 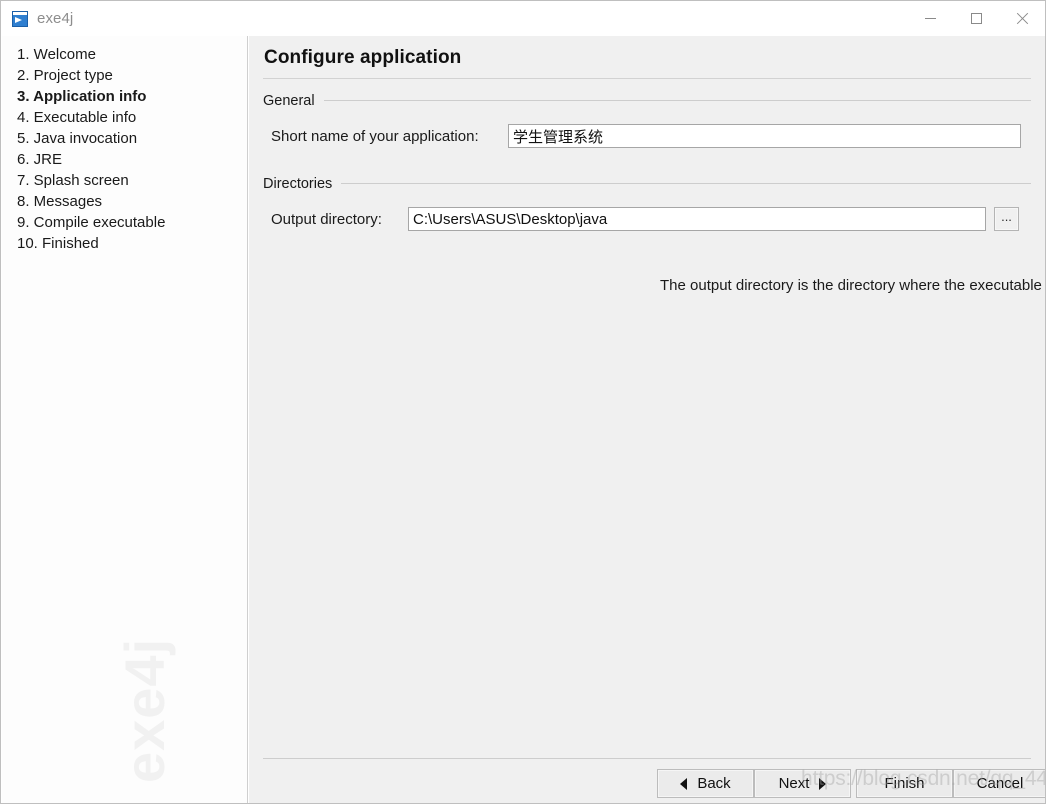 I want to click on sidebar-item-compile-executable: 9. Compile executable, so click(x=129, y=222).